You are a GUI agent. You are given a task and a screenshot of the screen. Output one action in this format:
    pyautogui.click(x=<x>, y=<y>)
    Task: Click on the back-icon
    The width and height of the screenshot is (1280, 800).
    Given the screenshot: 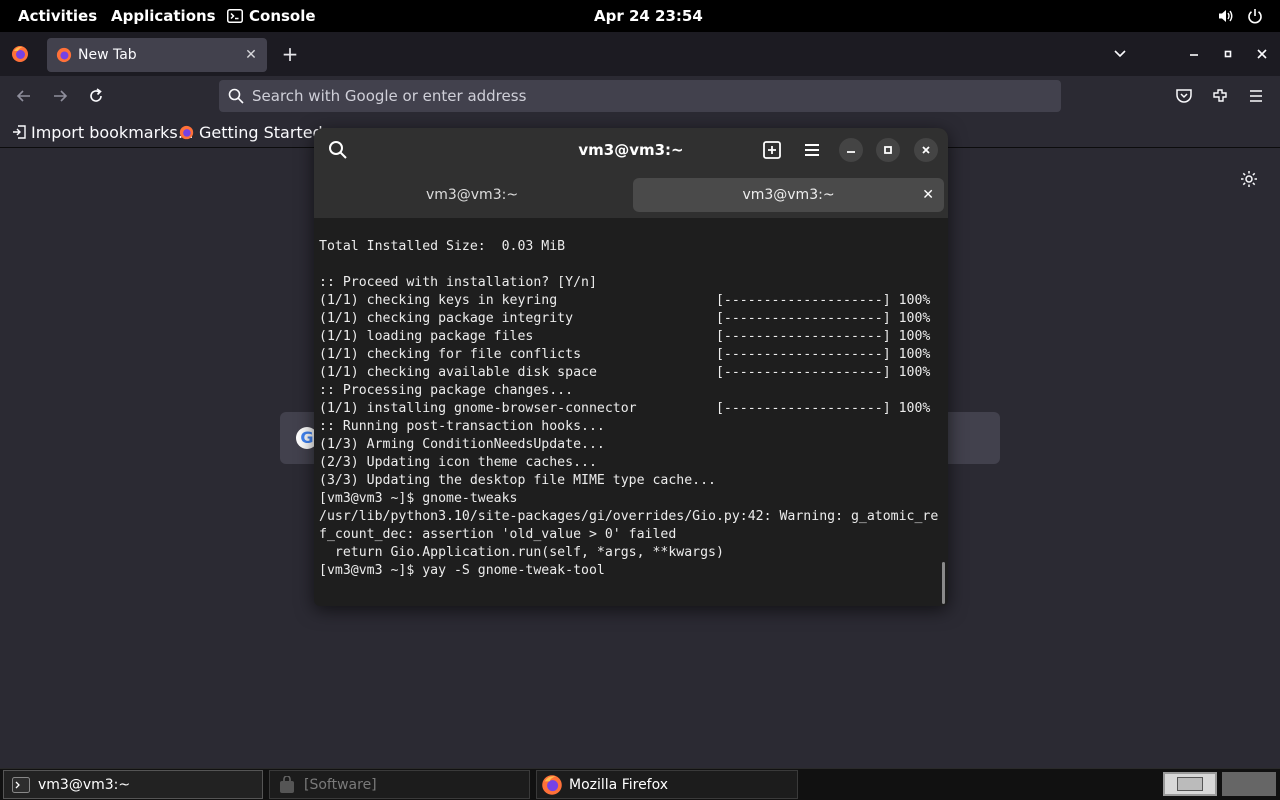 What is the action you would take?
    pyautogui.click(x=24, y=96)
    